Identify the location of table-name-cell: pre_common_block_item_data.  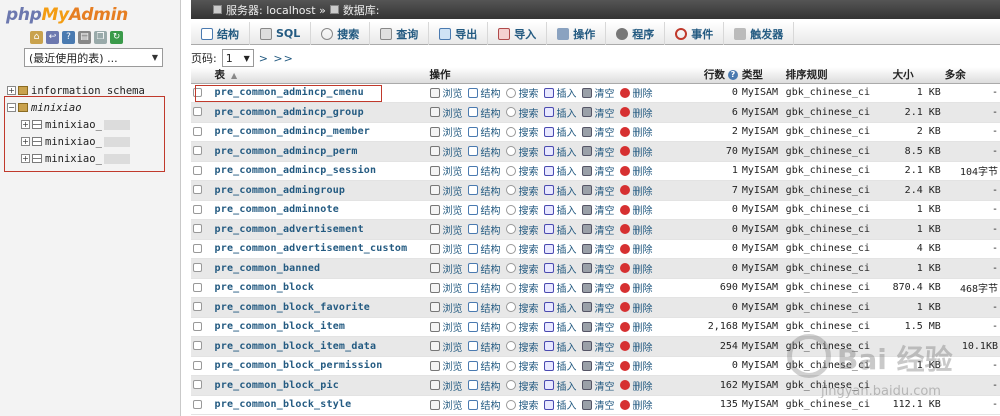
(320, 346).